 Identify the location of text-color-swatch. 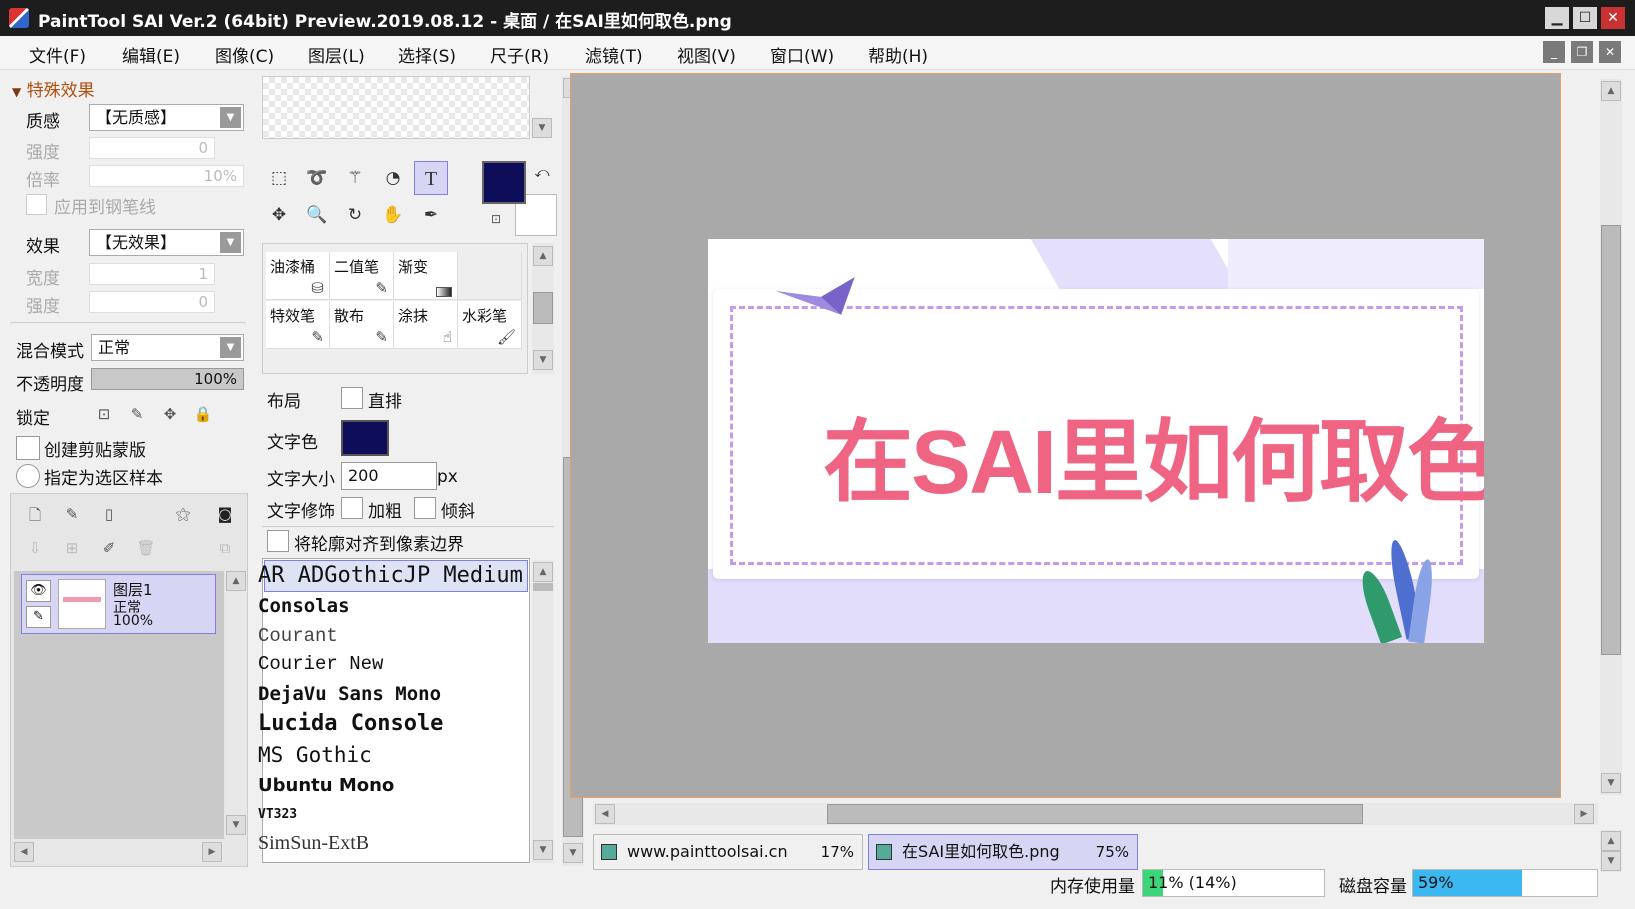
(365, 438).